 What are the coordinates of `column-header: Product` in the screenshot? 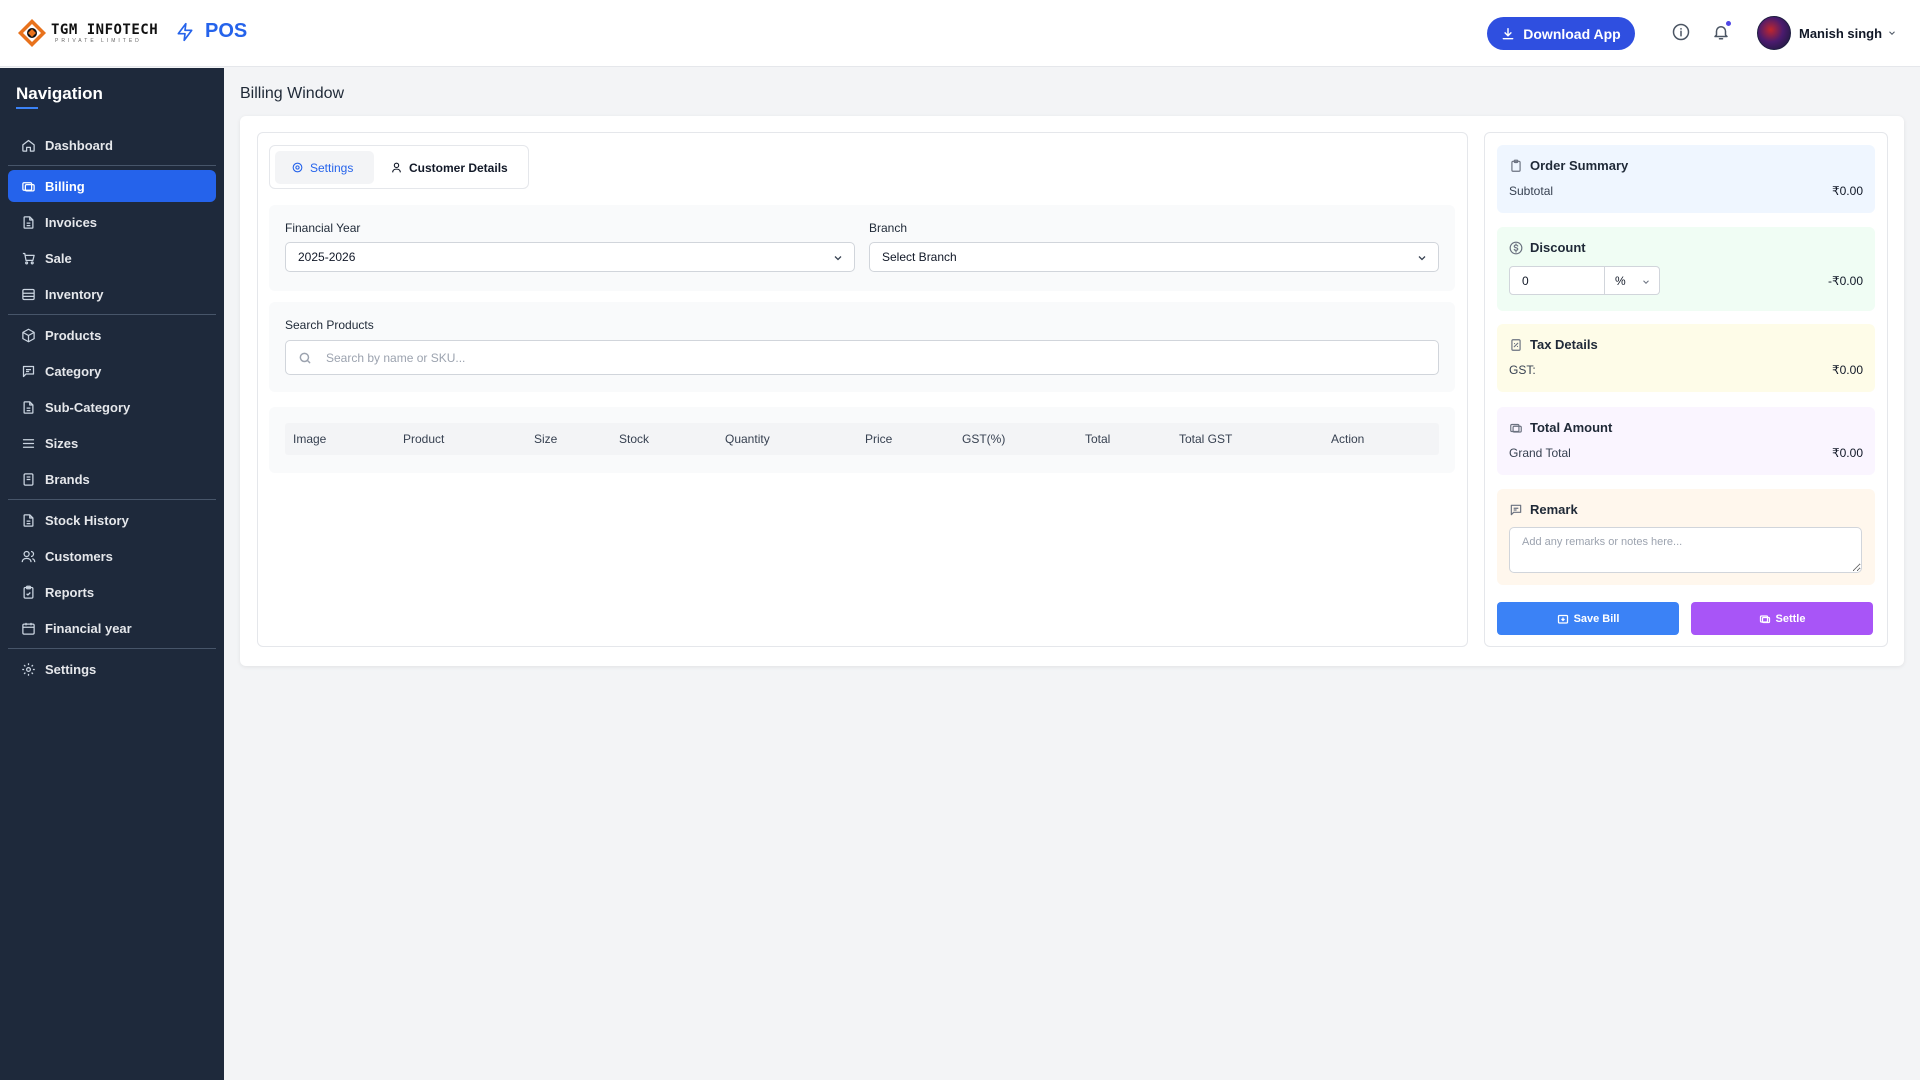 It's located at (424, 439).